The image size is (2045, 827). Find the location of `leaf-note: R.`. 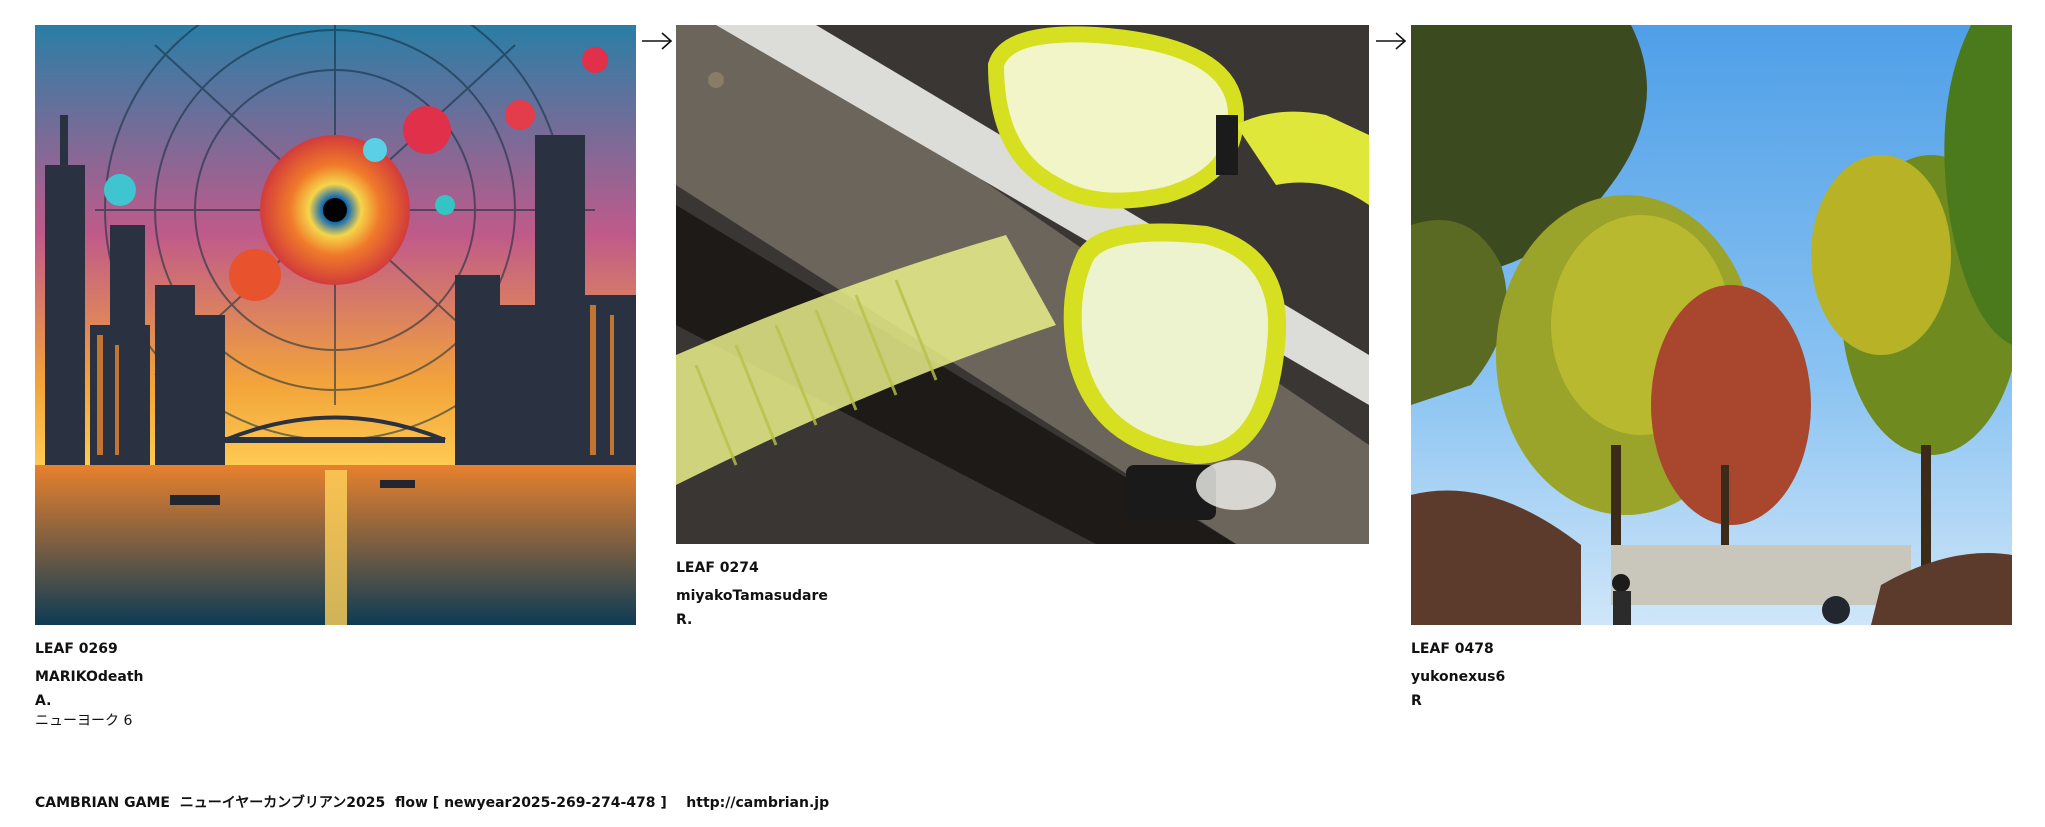

leaf-note: R. is located at coordinates (684, 620).